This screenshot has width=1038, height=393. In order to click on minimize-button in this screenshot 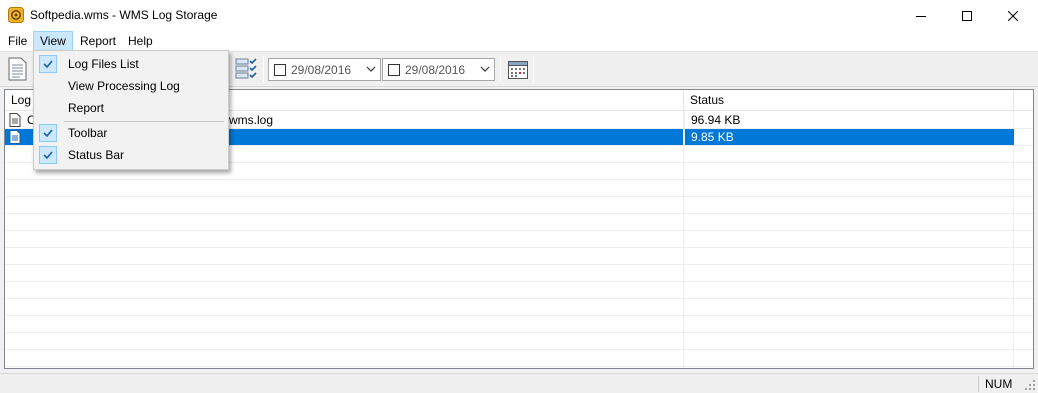, I will do `click(921, 15)`.